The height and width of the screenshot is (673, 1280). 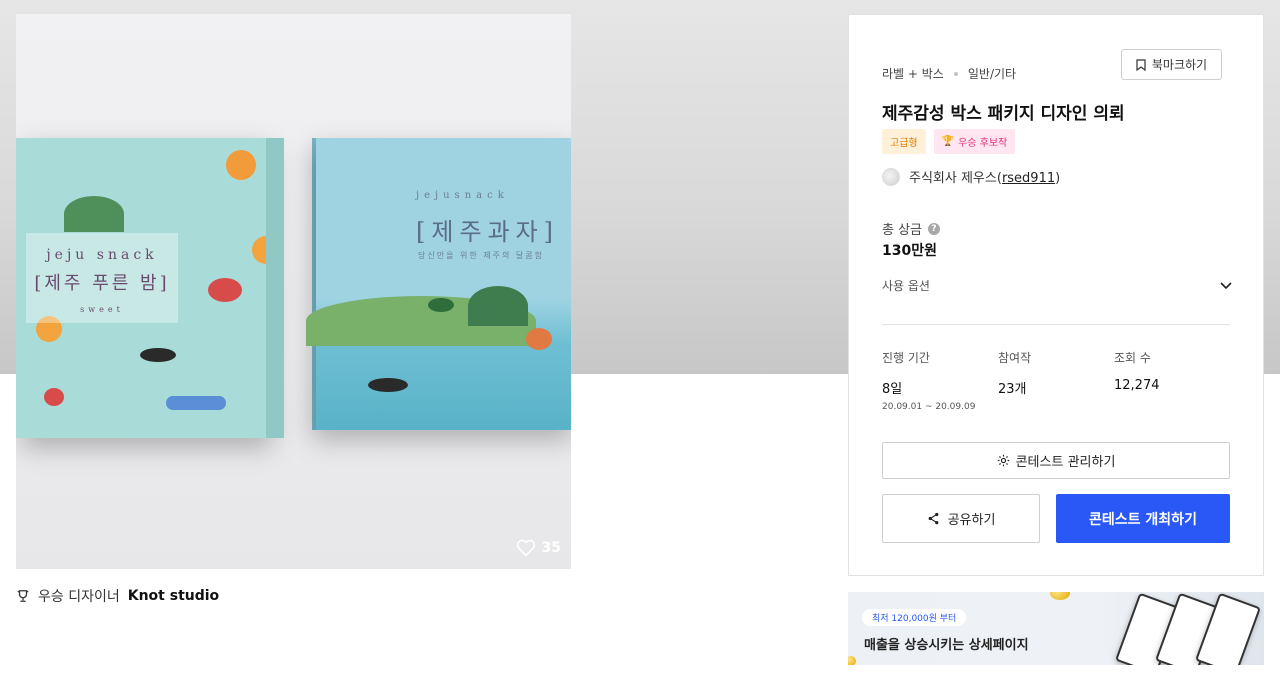 What do you see at coordinates (904, 141) in the screenshot?
I see `premium-tag: 고급형` at bounding box center [904, 141].